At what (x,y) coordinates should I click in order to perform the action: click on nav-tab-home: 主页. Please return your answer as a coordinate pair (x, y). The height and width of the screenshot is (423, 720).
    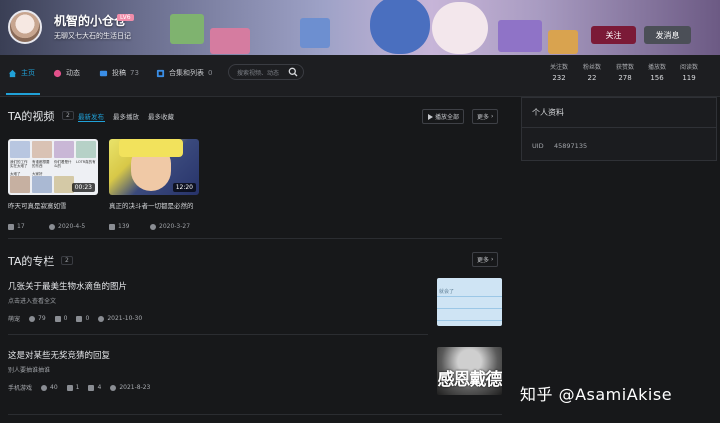
    Looking at the image, I should click on (21, 73).